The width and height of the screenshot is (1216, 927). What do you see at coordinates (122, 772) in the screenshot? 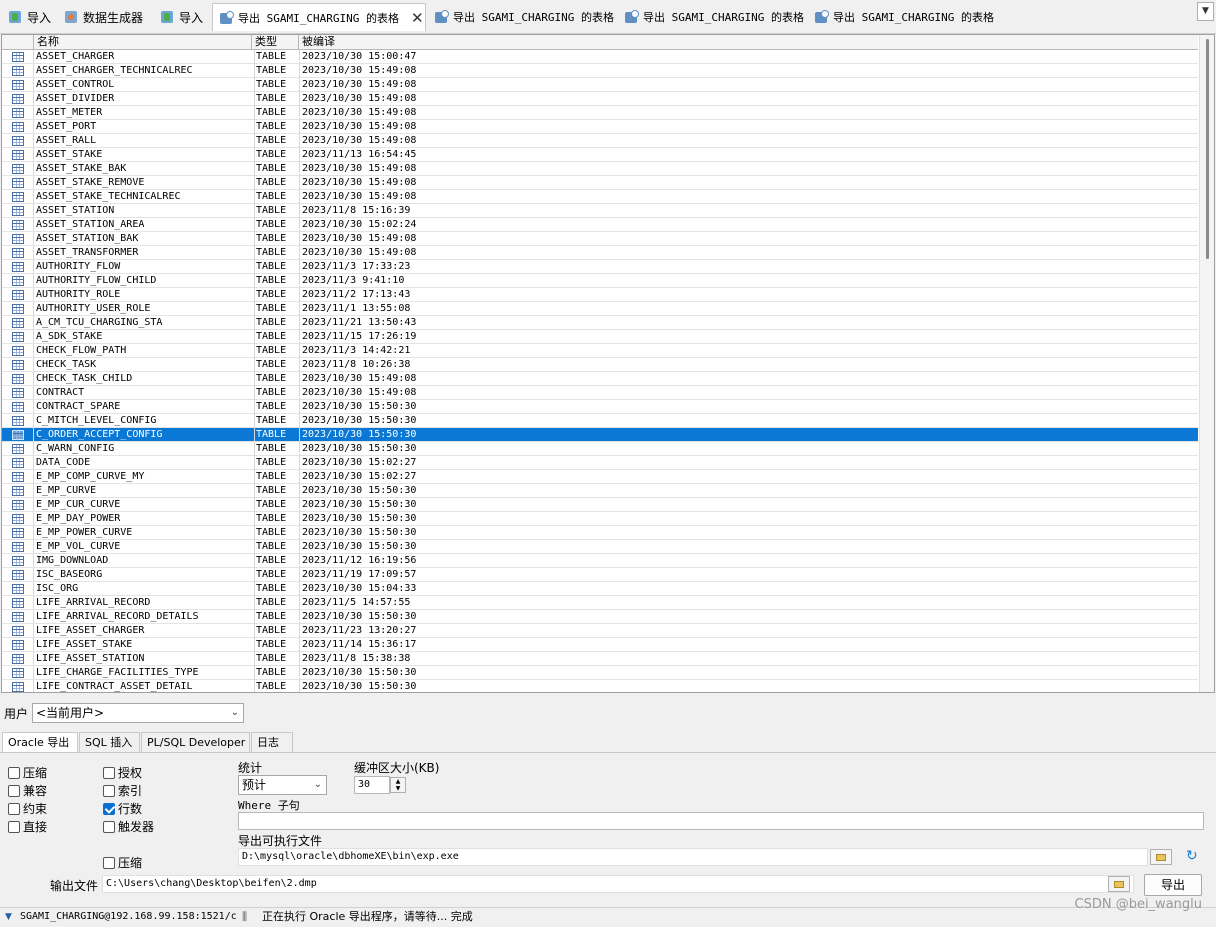
I see `grants-checkbox: 授权` at bounding box center [122, 772].